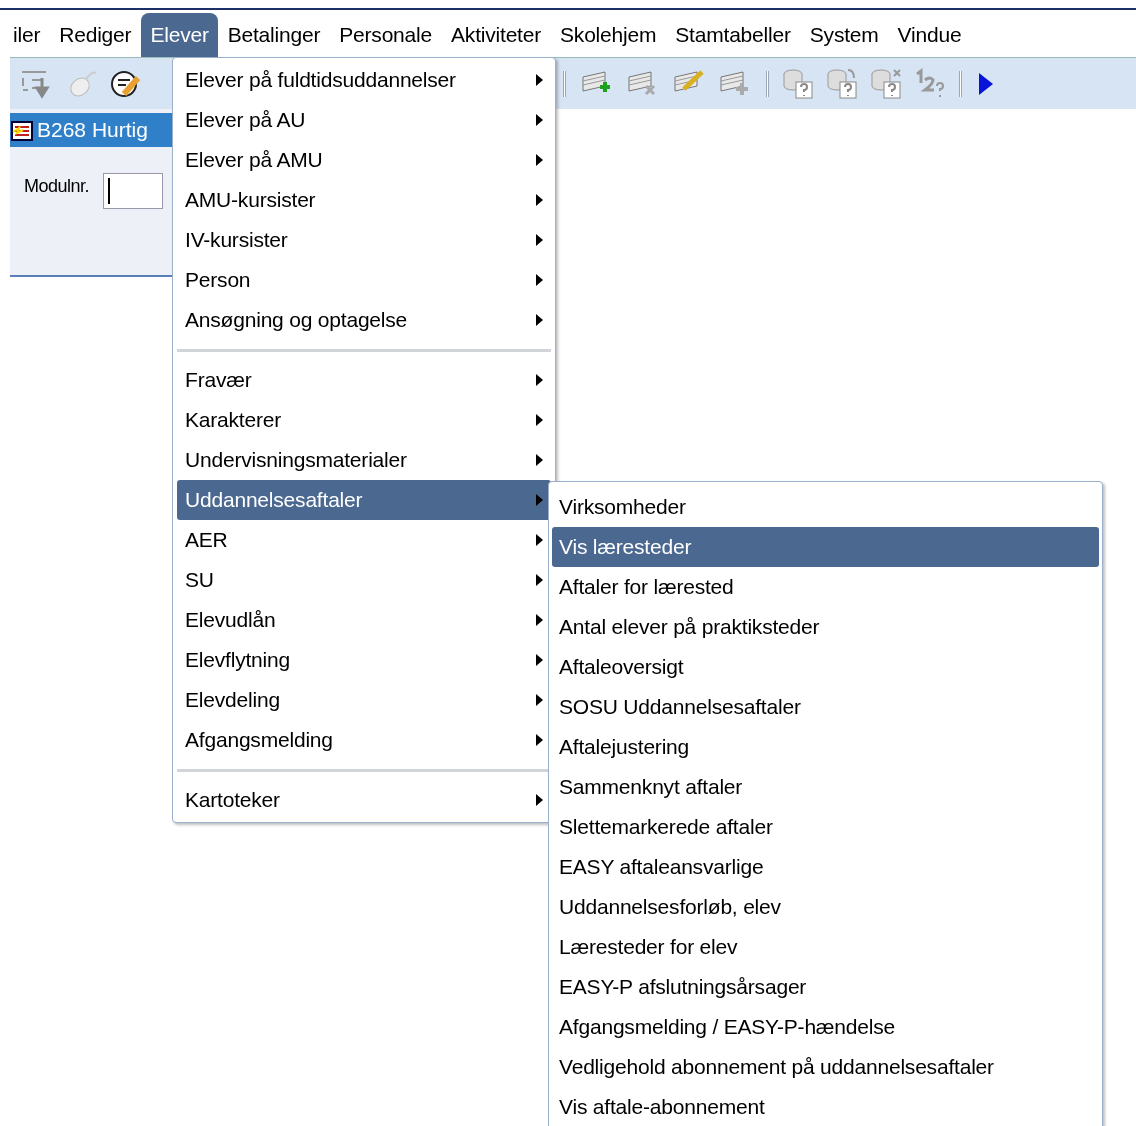 Image resolution: width=1136 pixels, height=1126 pixels. What do you see at coordinates (844, 35) in the screenshot?
I see `menu-bar-item: System` at bounding box center [844, 35].